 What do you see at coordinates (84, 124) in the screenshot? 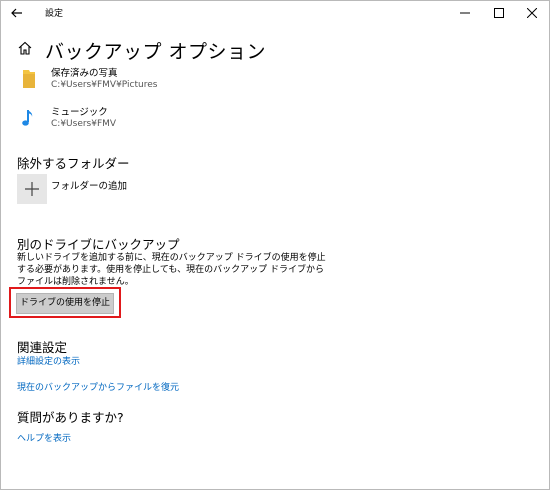
I see `folder-path: C:¥Users¥FMV` at bounding box center [84, 124].